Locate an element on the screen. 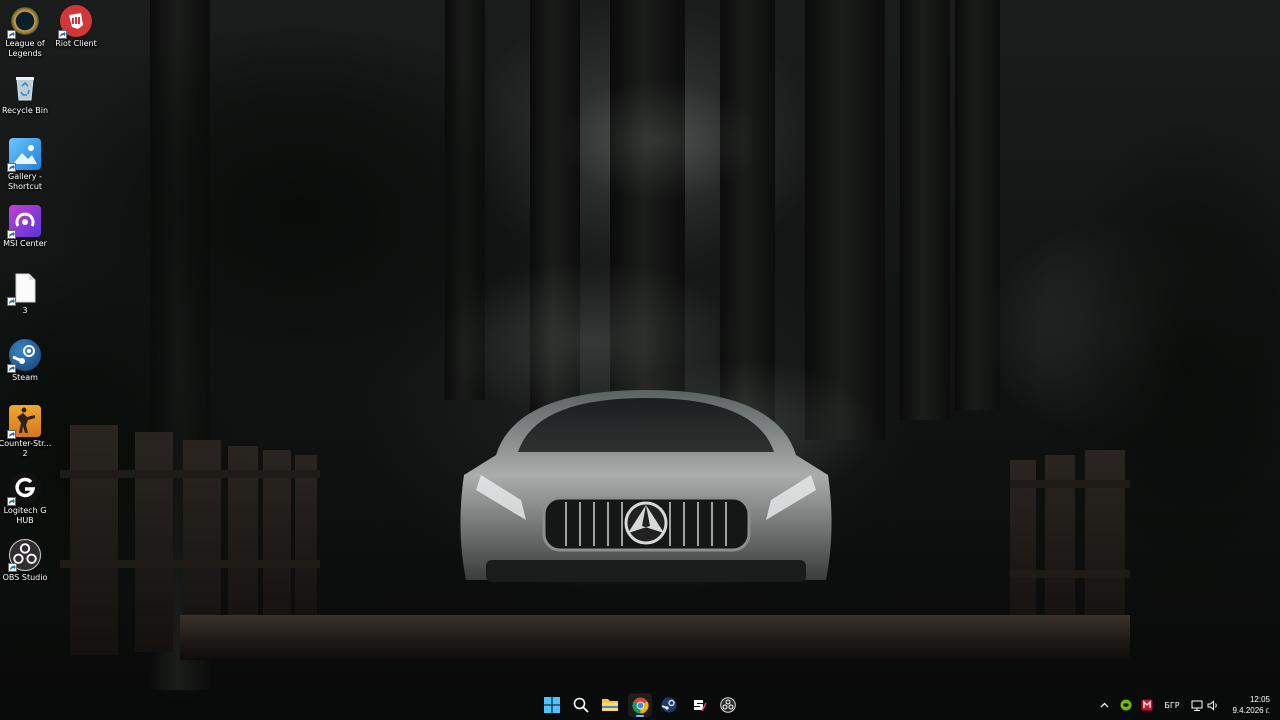  desktop-icon-recycle-bin: Recycle Bin is located at coordinates (26, 94).